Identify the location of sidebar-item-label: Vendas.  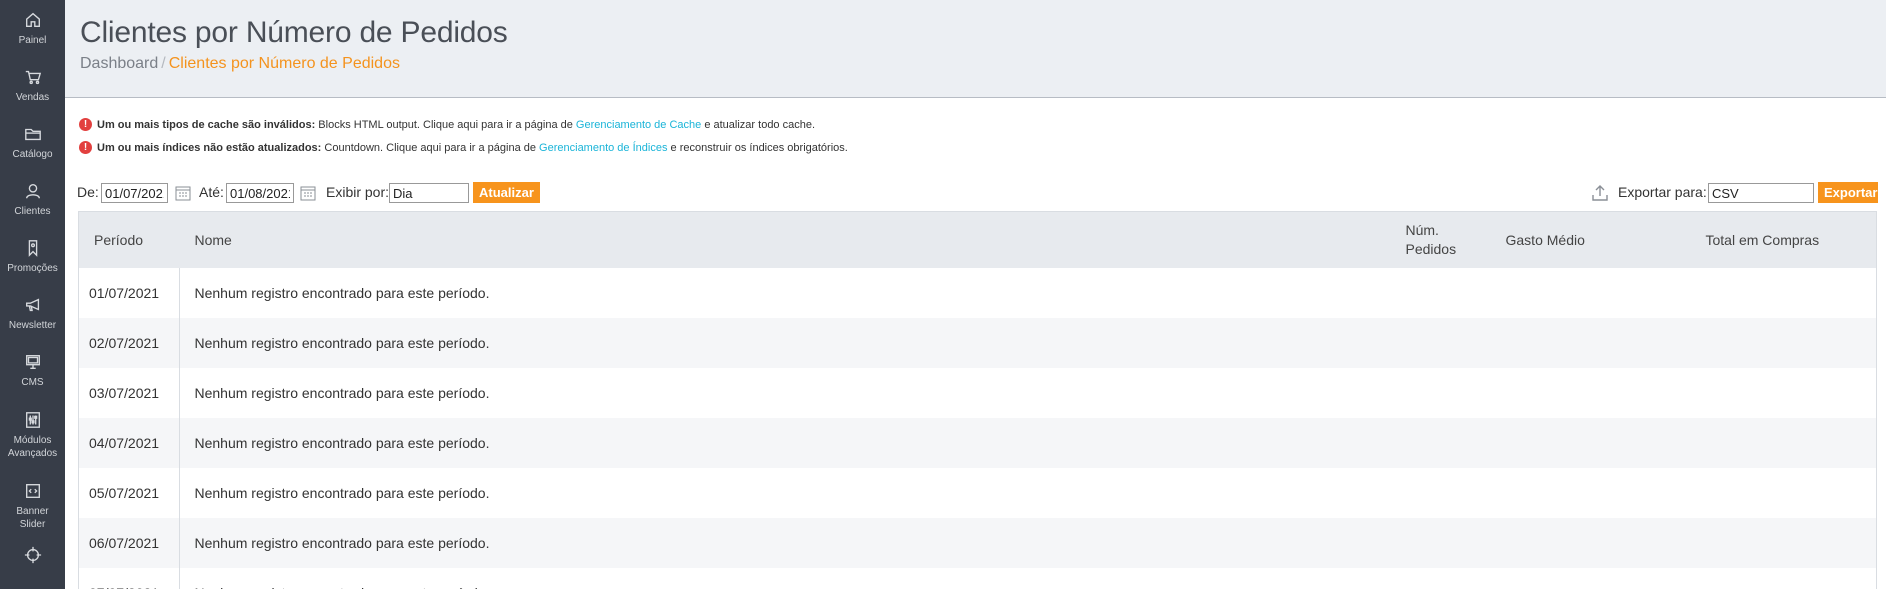
(32, 97).